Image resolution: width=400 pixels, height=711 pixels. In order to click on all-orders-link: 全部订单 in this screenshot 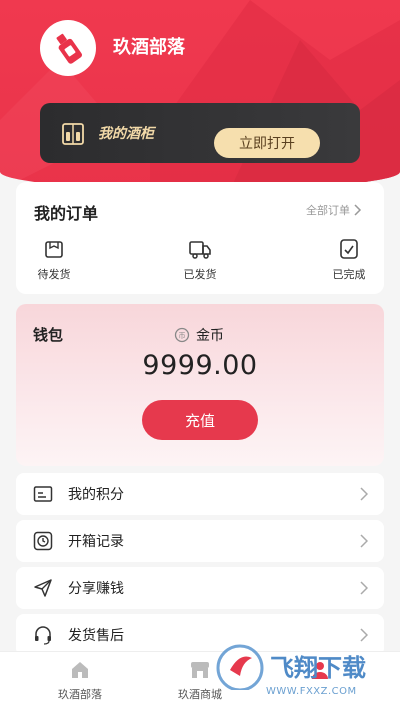, I will do `click(334, 210)`.